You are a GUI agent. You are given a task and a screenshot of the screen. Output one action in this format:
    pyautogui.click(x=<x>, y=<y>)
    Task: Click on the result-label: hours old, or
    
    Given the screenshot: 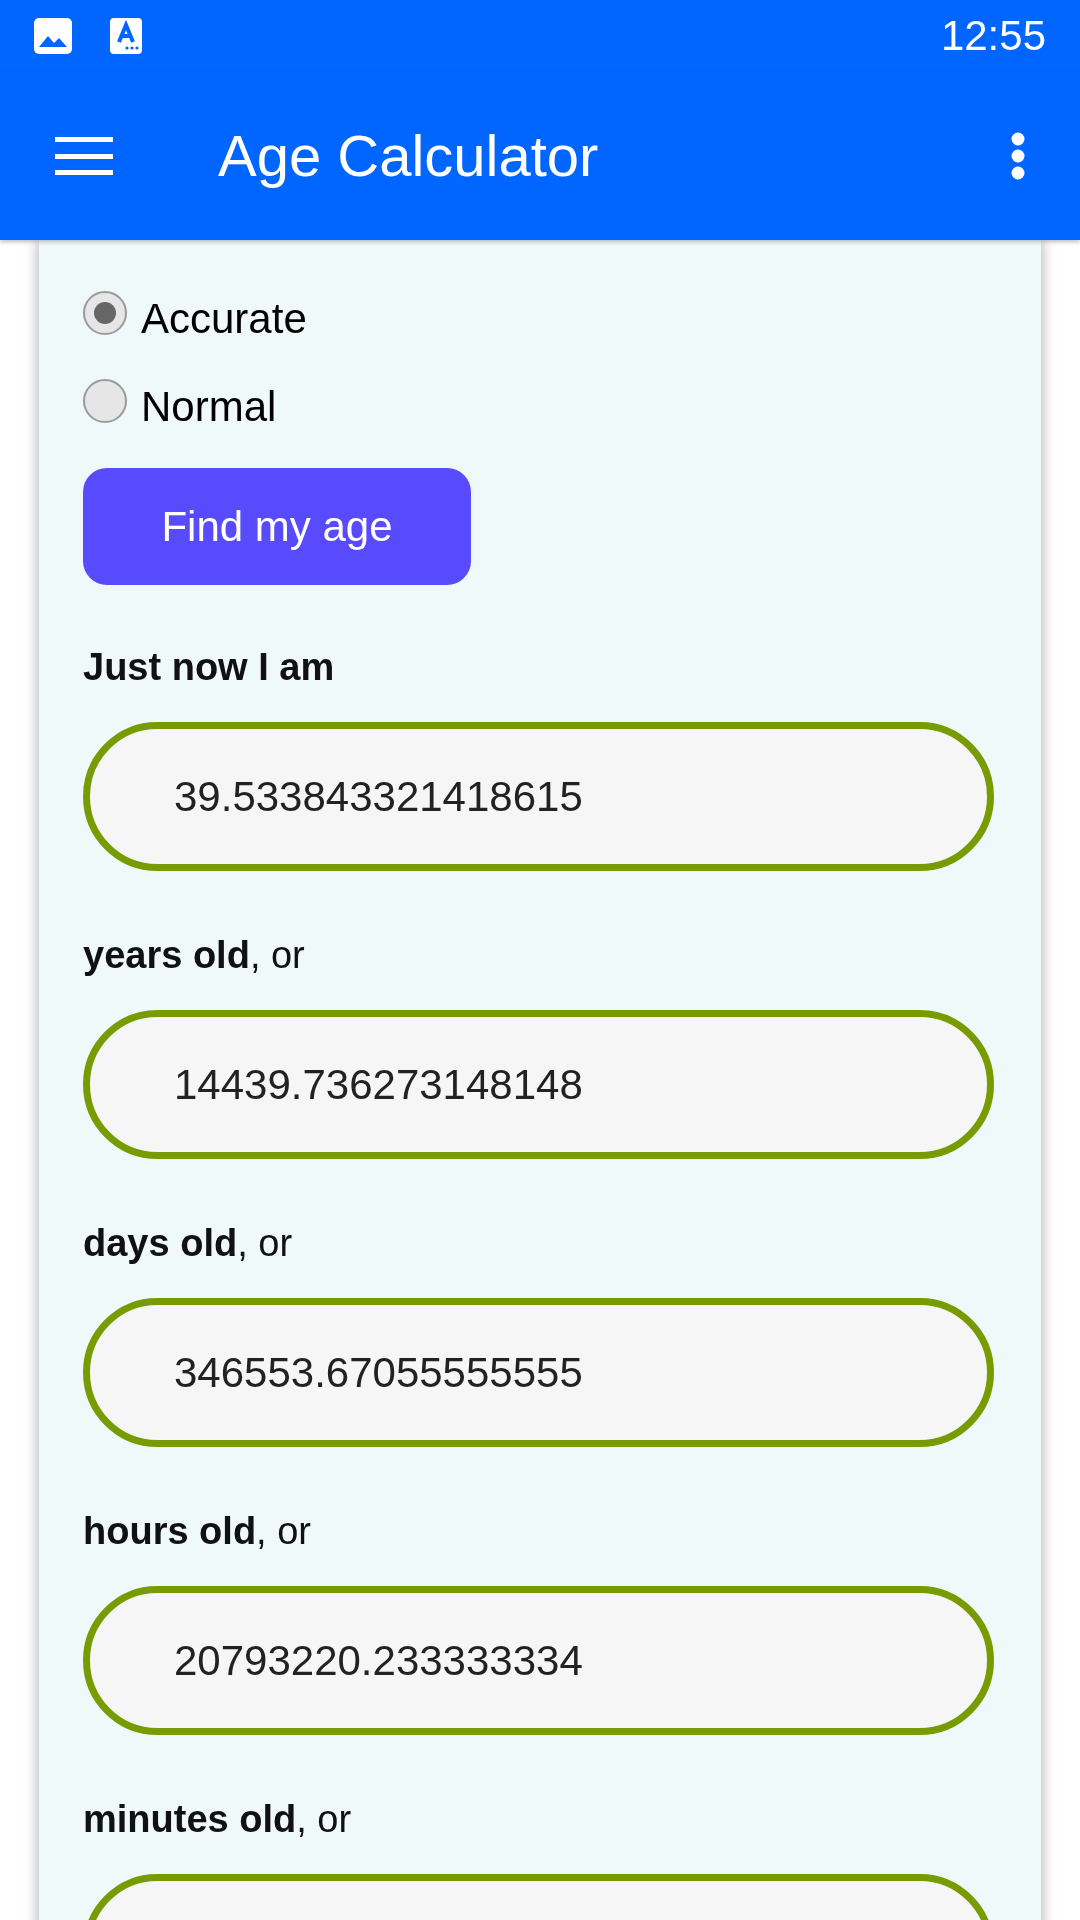 What is the action you would take?
    pyautogui.click(x=197, y=1531)
    